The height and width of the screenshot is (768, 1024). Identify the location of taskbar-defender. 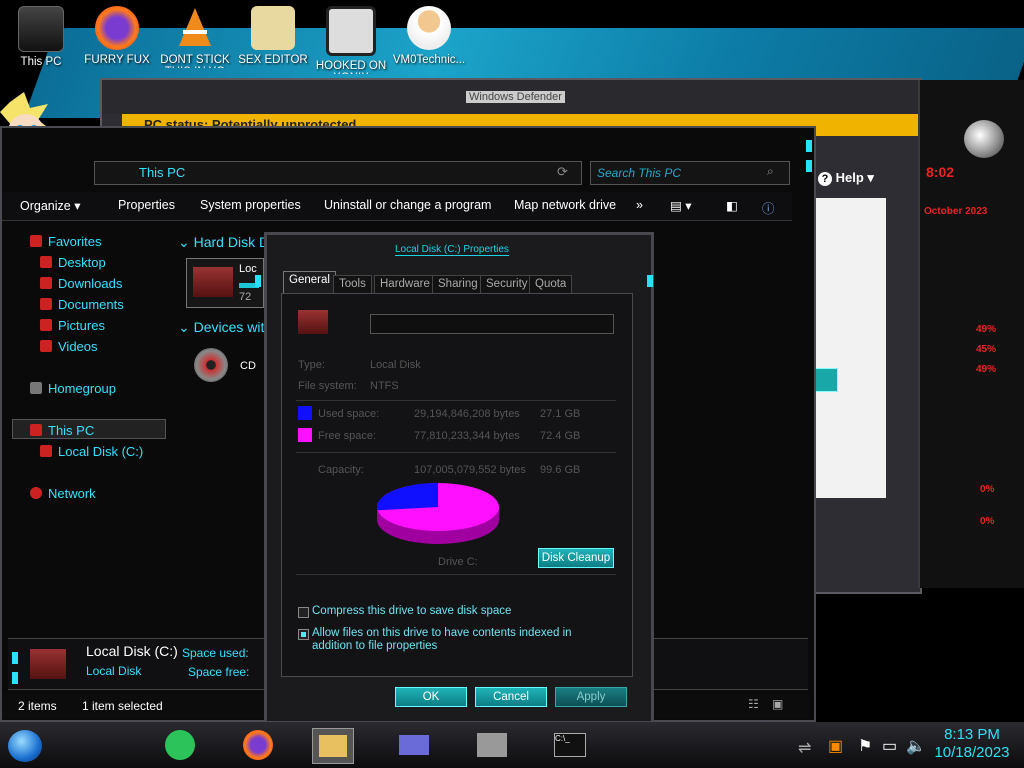
(492, 745).